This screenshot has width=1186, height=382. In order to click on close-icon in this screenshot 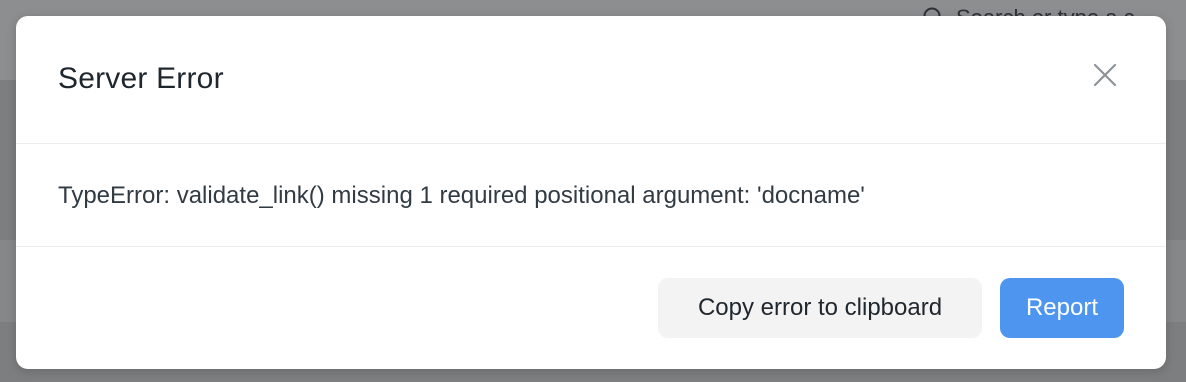, I will do `click(1105, 75)`.